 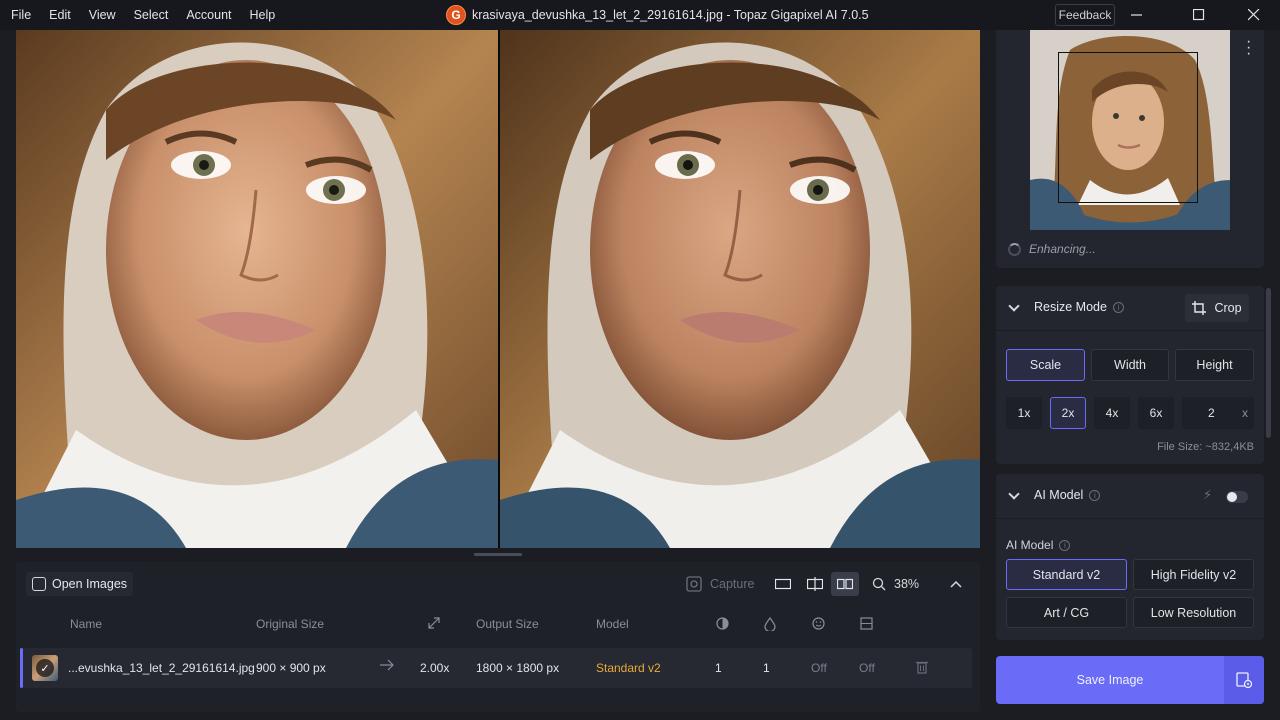 What do you see at coordinates (1038, 545) in the screenshot?
I see `ai-model-sublabel: AI Model i` at bounding box center [1038, 545].